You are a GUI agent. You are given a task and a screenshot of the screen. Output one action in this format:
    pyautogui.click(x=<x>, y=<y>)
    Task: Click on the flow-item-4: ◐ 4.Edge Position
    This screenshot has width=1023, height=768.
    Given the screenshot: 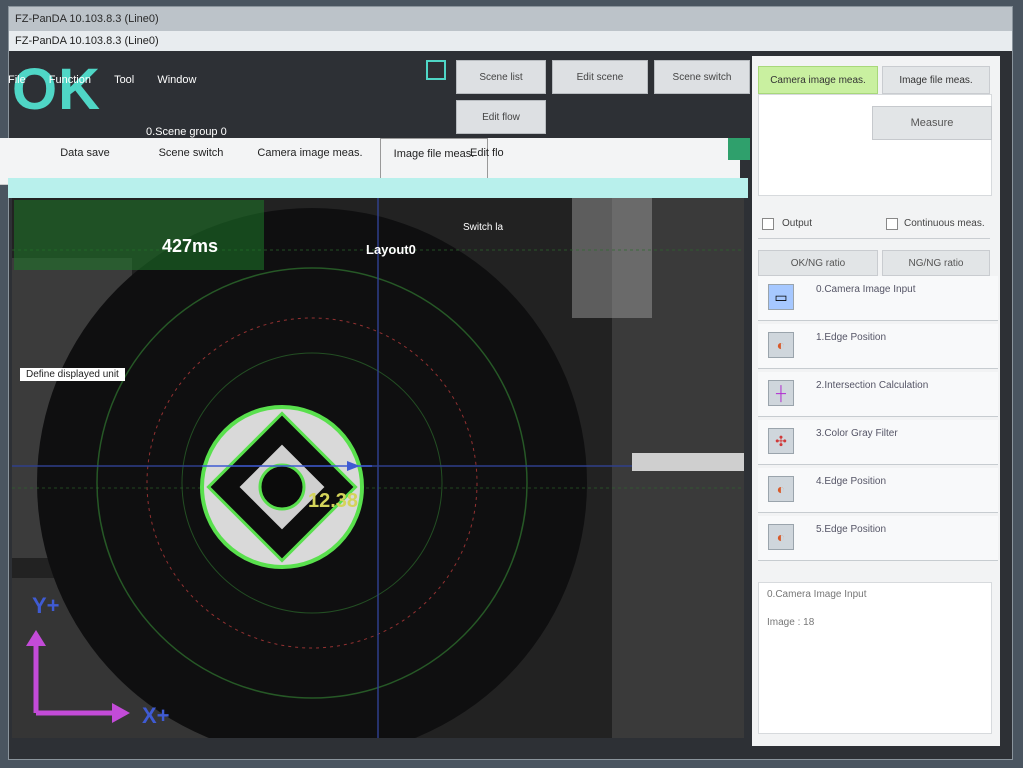 What is the action you would take?
    pyautogui.click(x=878, y=490)
    